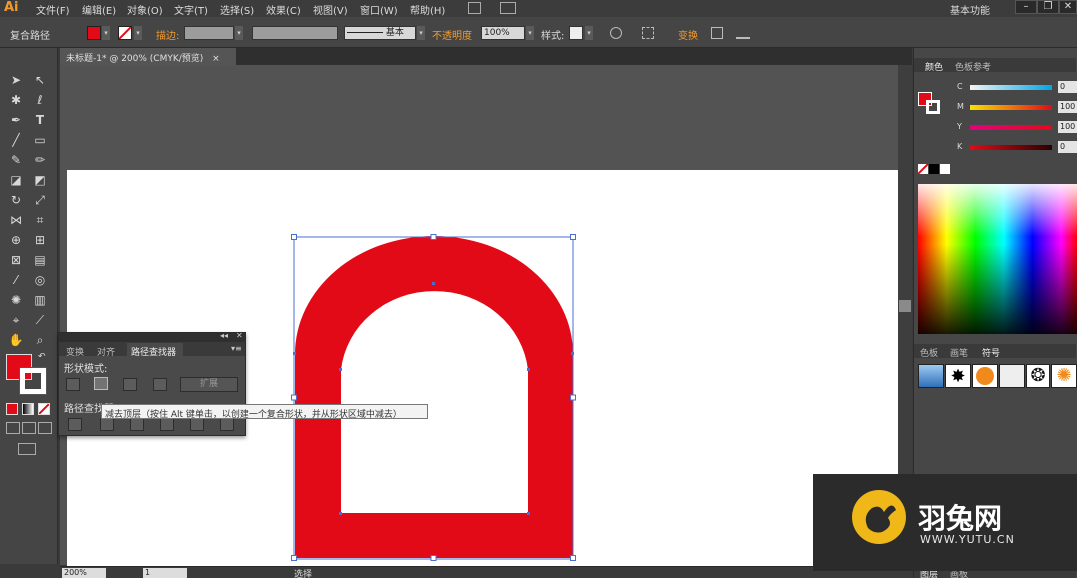 Image resolution: width=1077 pixels, height=578 pixels. What do you see at coordinates (433, 237) in the screenshot?
I see `handle-top-center` at bounding box center [433, 237].